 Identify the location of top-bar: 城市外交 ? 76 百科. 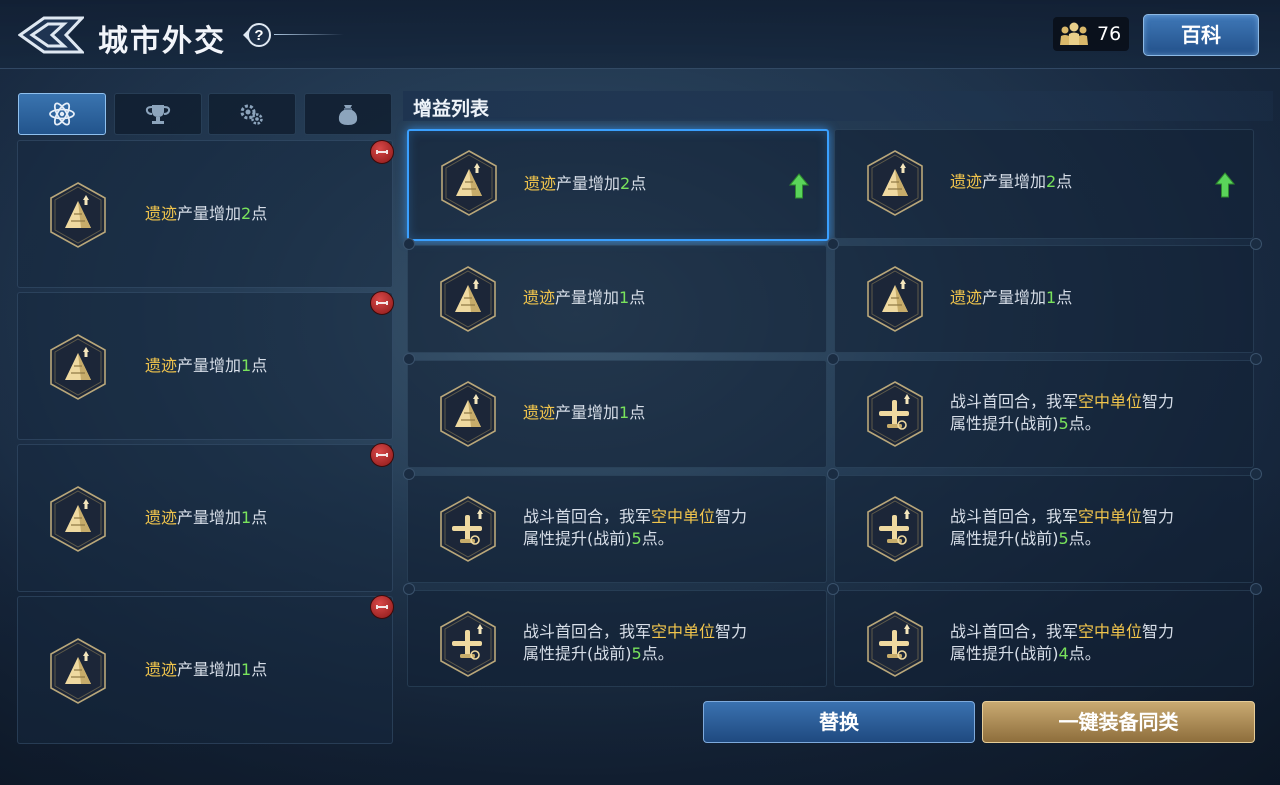
(640, 34).